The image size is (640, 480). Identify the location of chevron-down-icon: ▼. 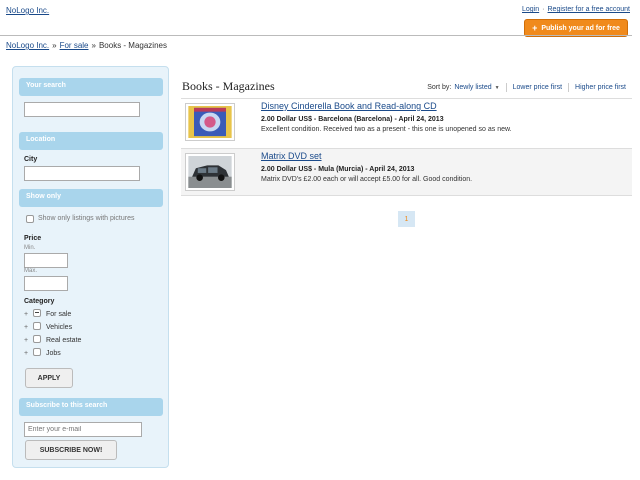
(497, 88).